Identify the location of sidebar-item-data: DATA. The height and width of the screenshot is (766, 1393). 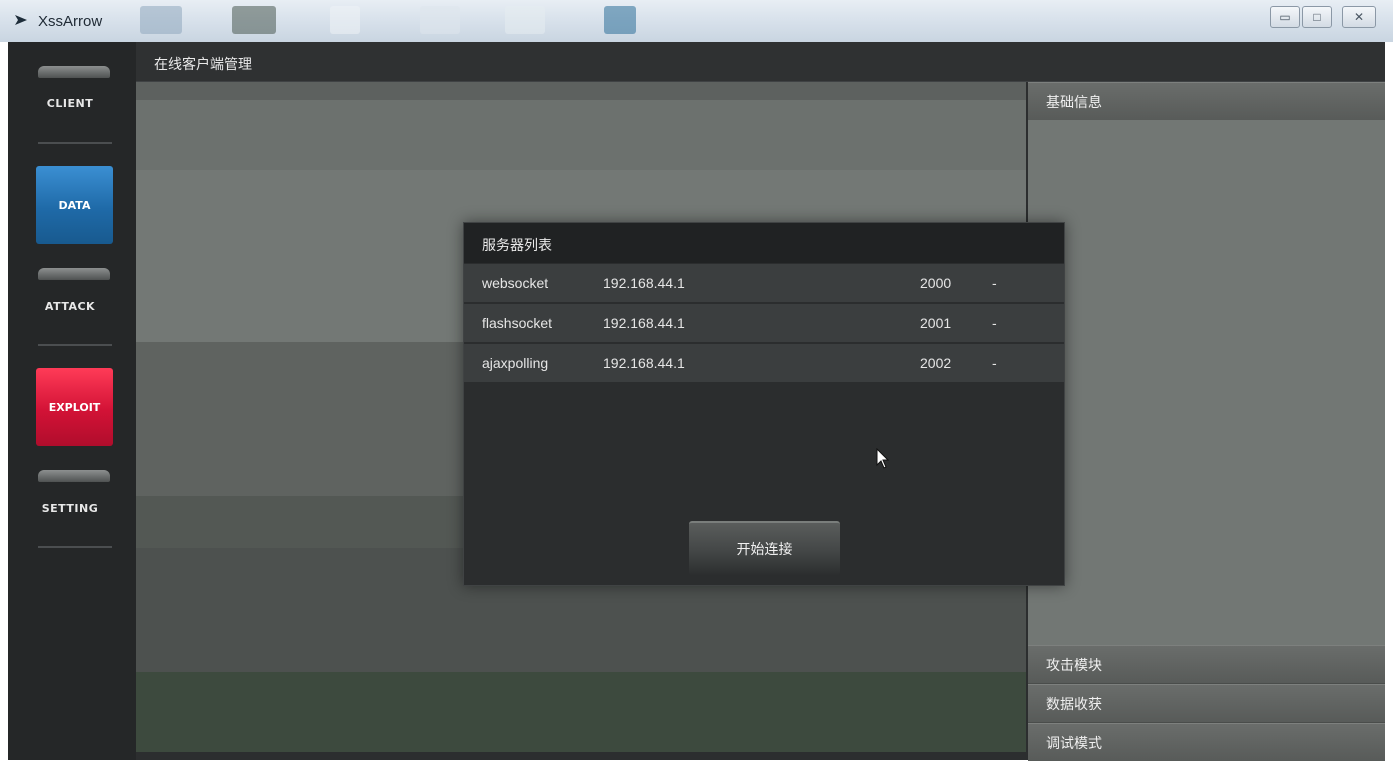
(74, 205).